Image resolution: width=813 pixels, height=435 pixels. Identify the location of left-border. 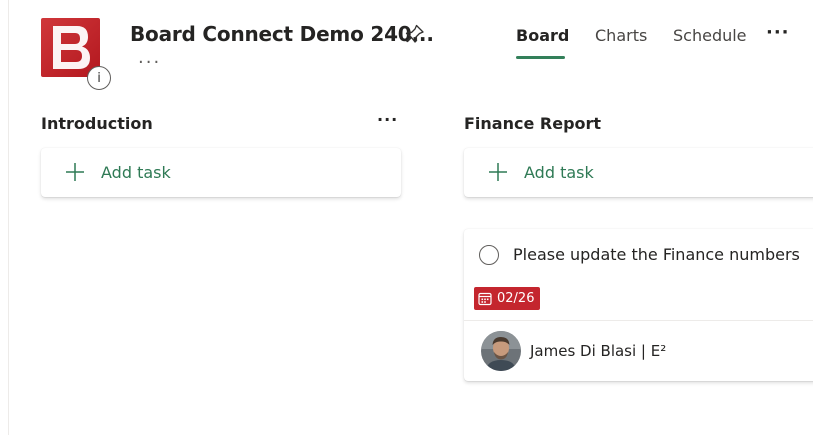
(8, 217).